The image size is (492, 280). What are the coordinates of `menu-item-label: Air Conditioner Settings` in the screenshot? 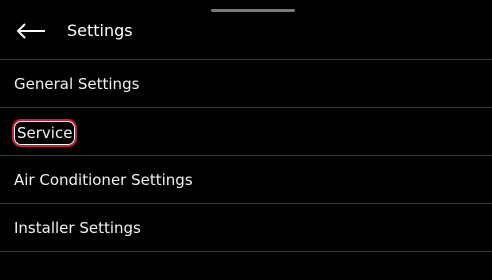 It's located at (103, 180).